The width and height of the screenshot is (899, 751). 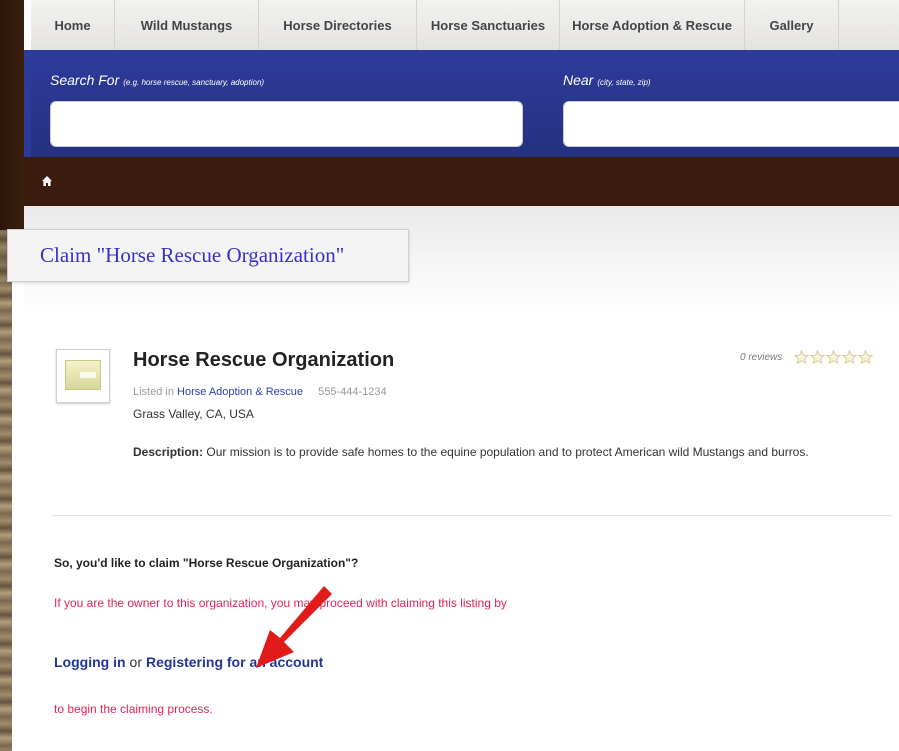 I want to click on near-text: Near, so click(x=578, y=80).